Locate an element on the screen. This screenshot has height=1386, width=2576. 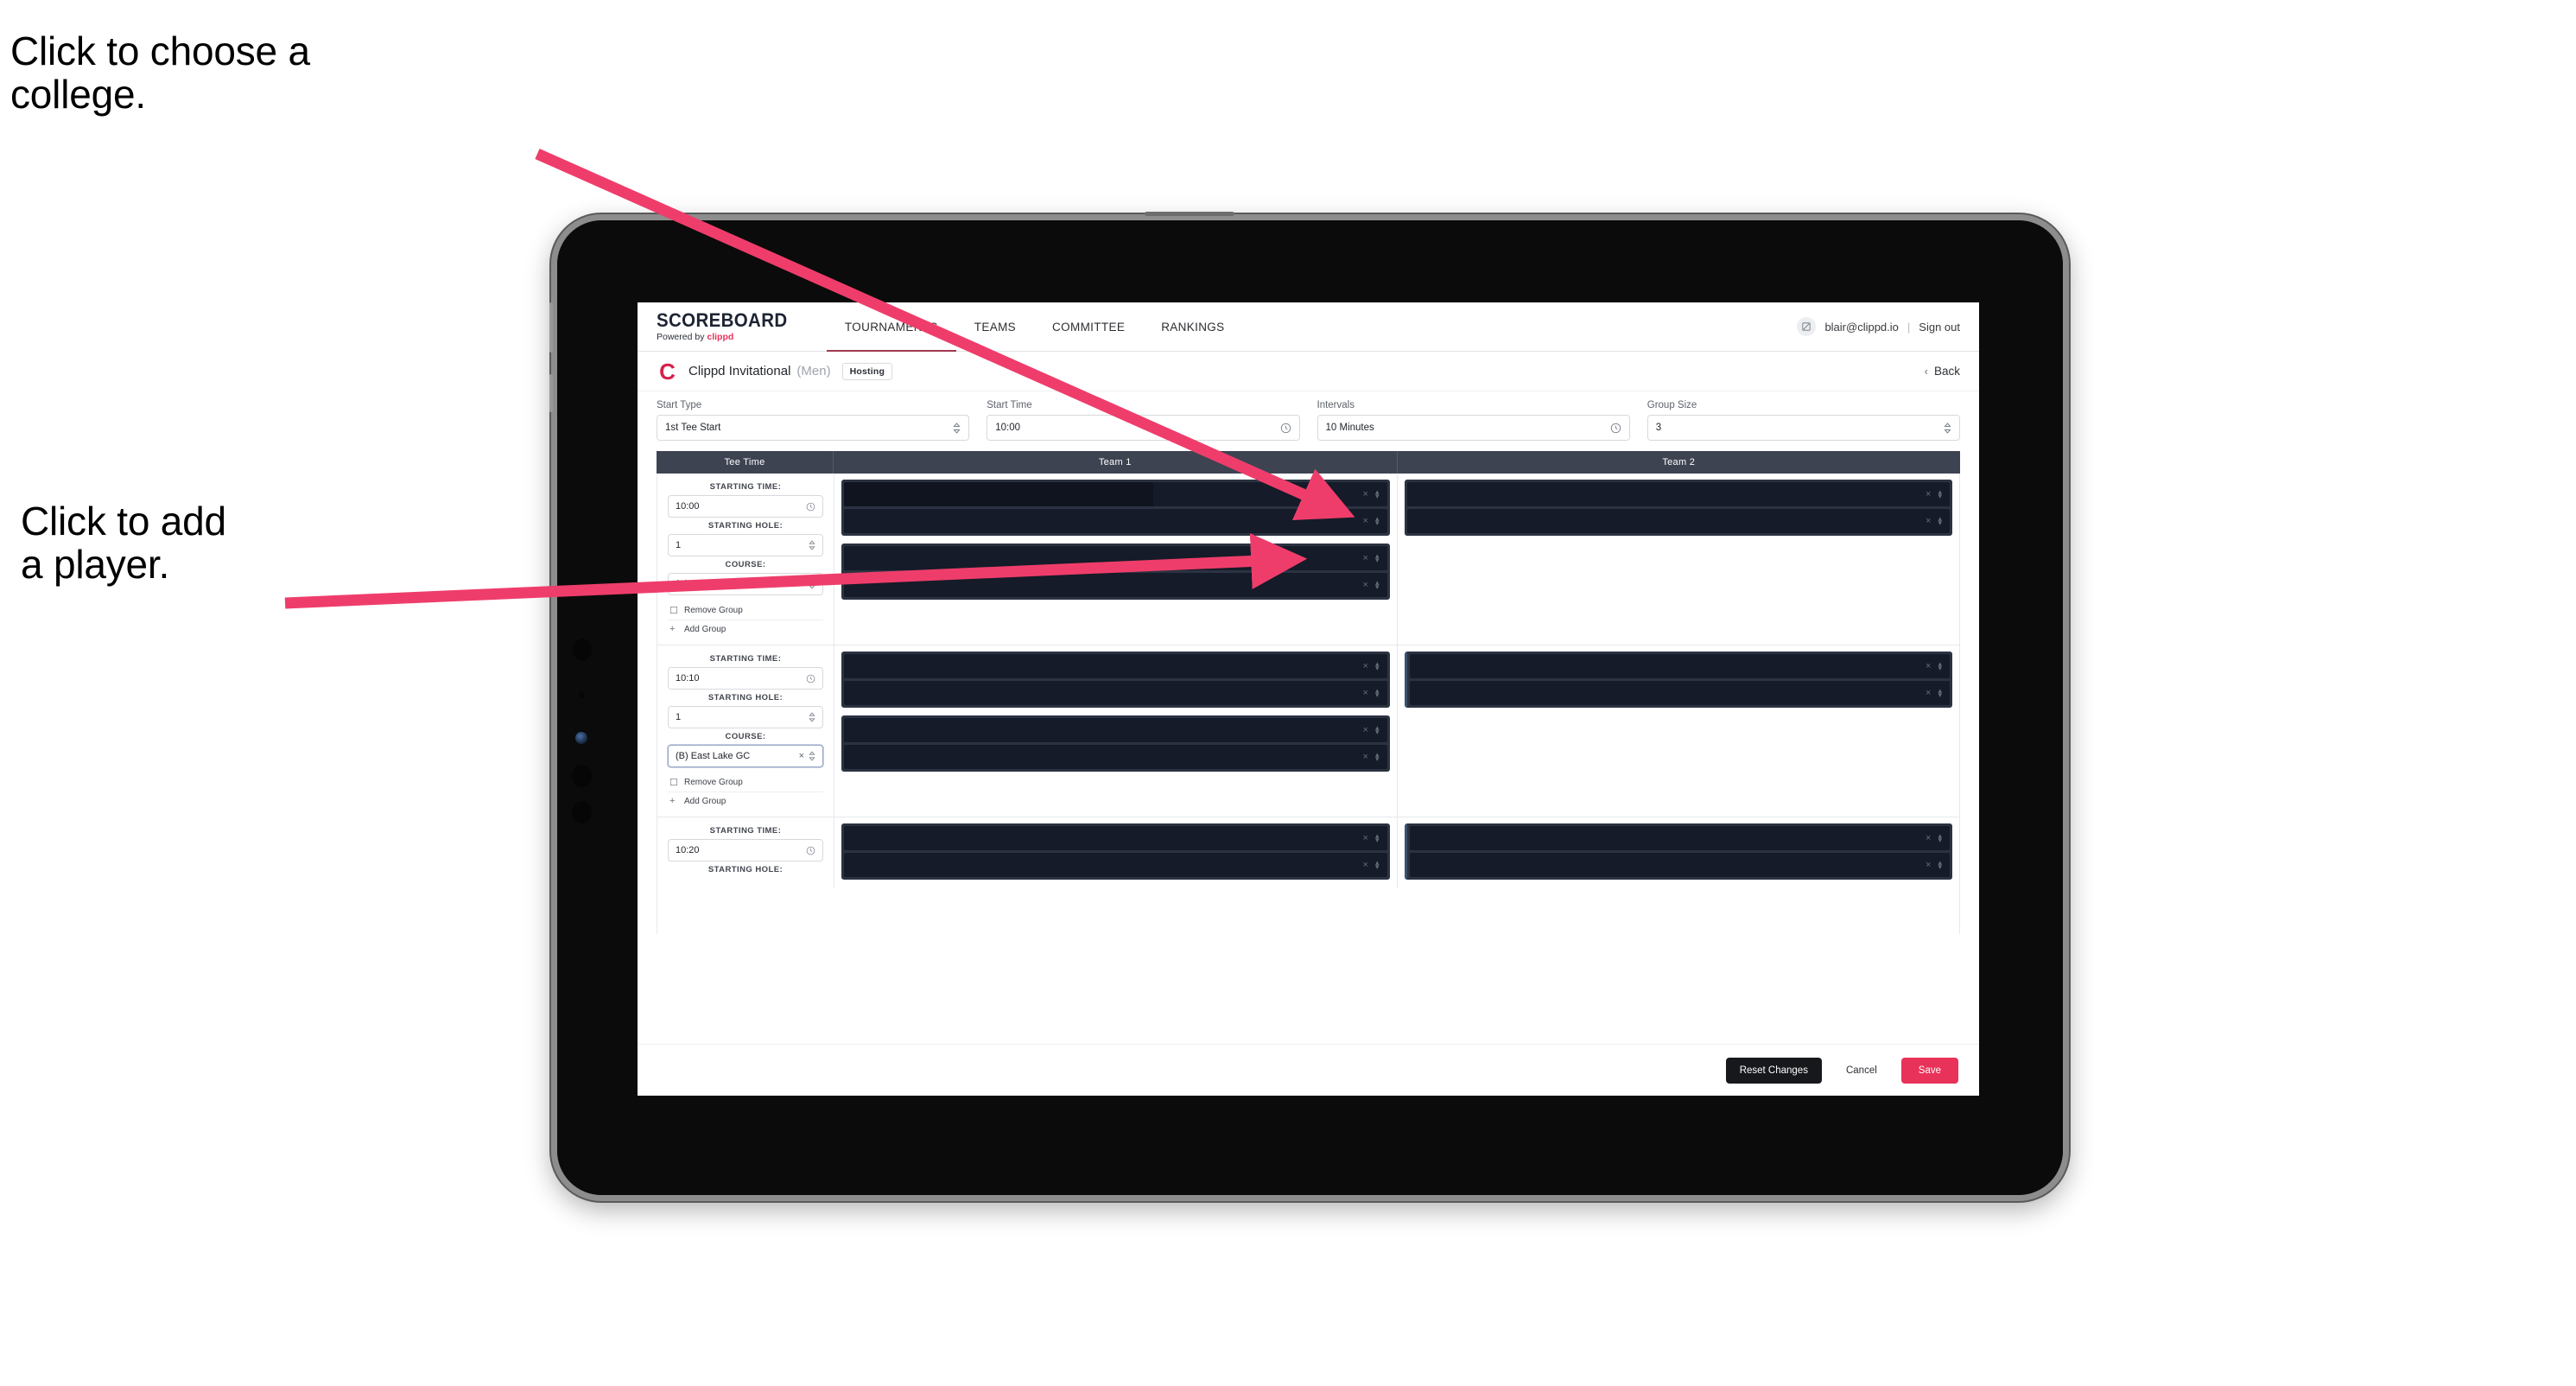
control-start-type: Start Type 1st Tee Start is located at coordinates (813, 420).